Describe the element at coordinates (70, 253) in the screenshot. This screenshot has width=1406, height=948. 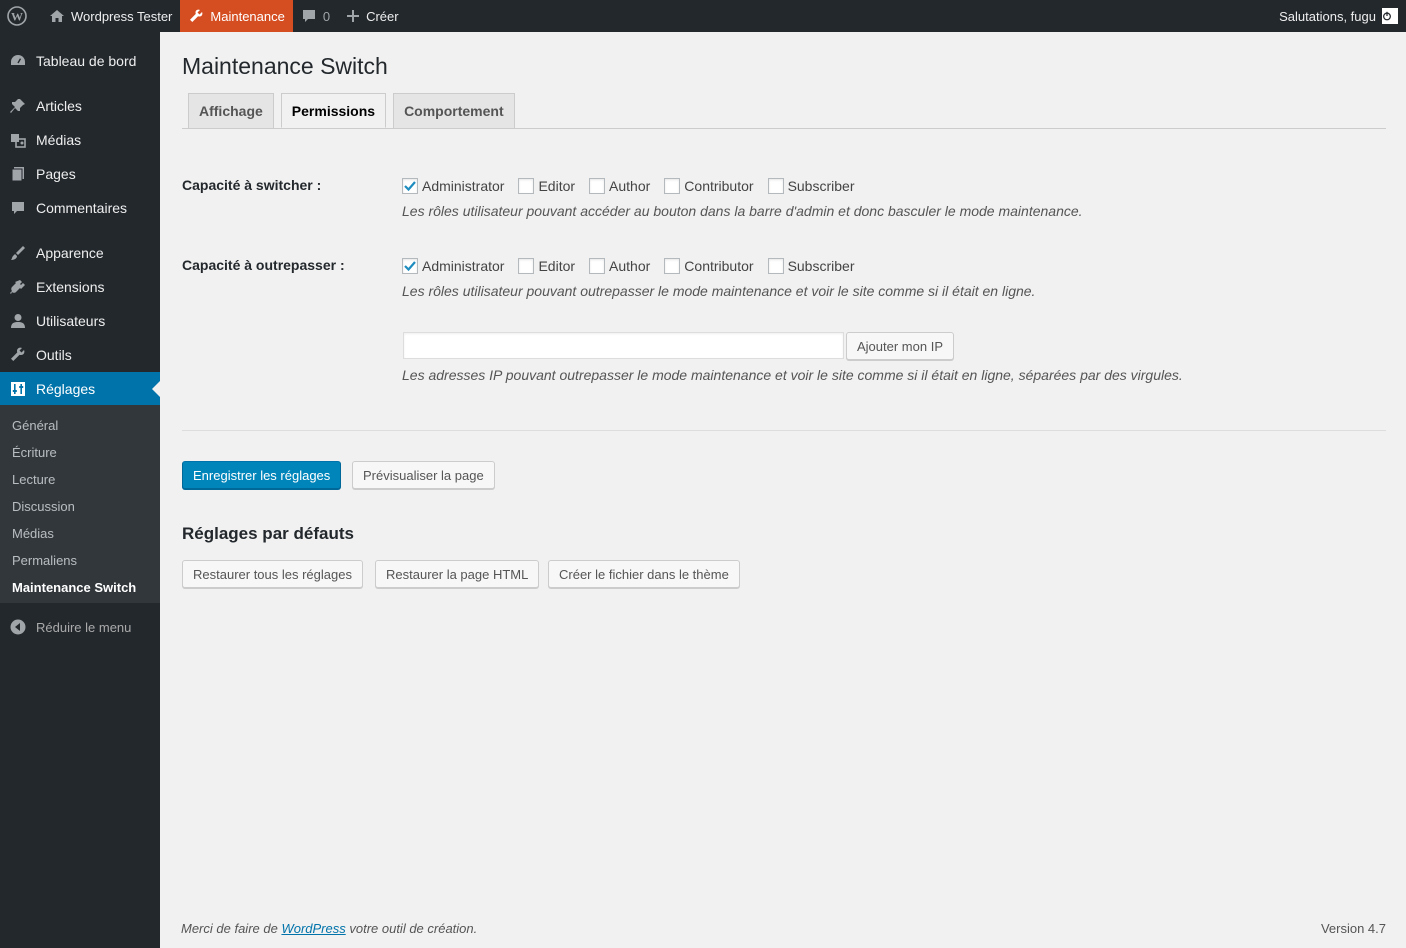
I see `sidebar-item-label: Apparence` at that location.